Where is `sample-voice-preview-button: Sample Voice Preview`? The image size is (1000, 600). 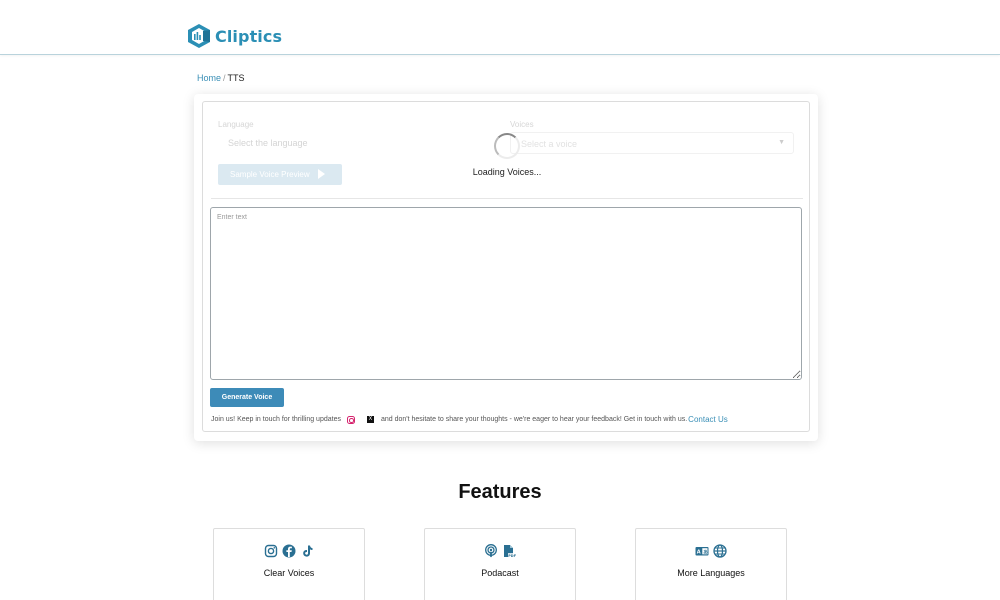
sample-voice-preview-button: Sample Voice Preview is located at coordinates (280, 174).